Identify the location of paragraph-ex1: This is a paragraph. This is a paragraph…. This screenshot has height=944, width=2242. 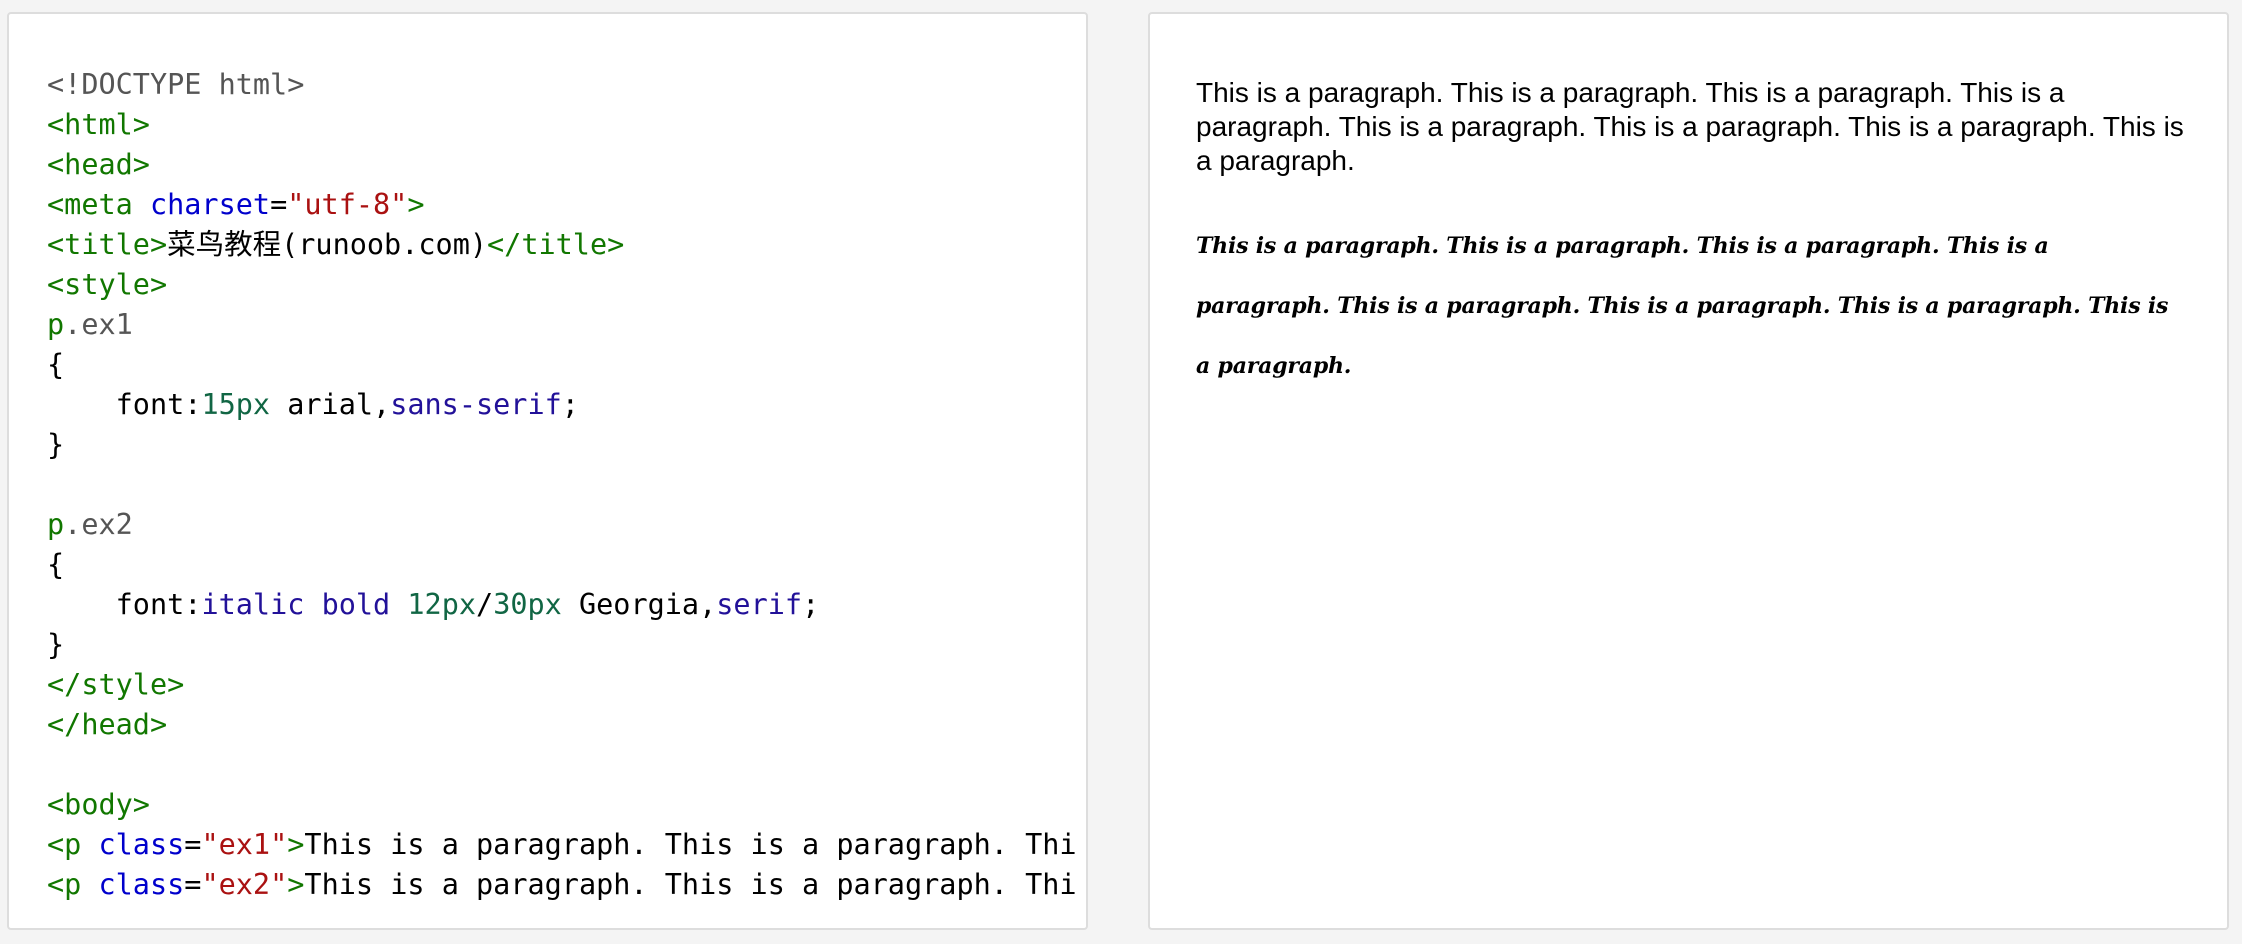
(1690, 126).